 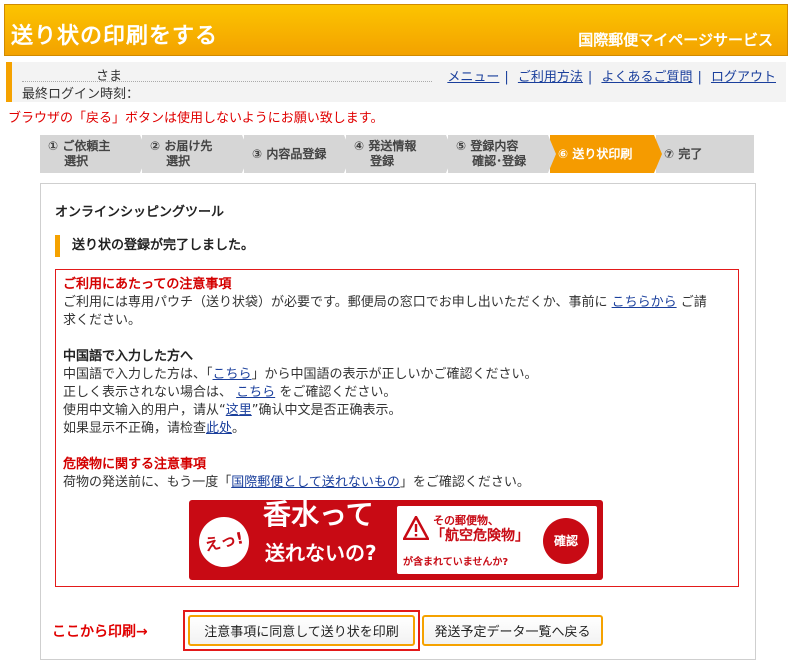 What do you see at coordinates (456, 562) in the screenshot?
I see `banner-info-line3: が含まれていませんか?` at bounding box center [456, 562].